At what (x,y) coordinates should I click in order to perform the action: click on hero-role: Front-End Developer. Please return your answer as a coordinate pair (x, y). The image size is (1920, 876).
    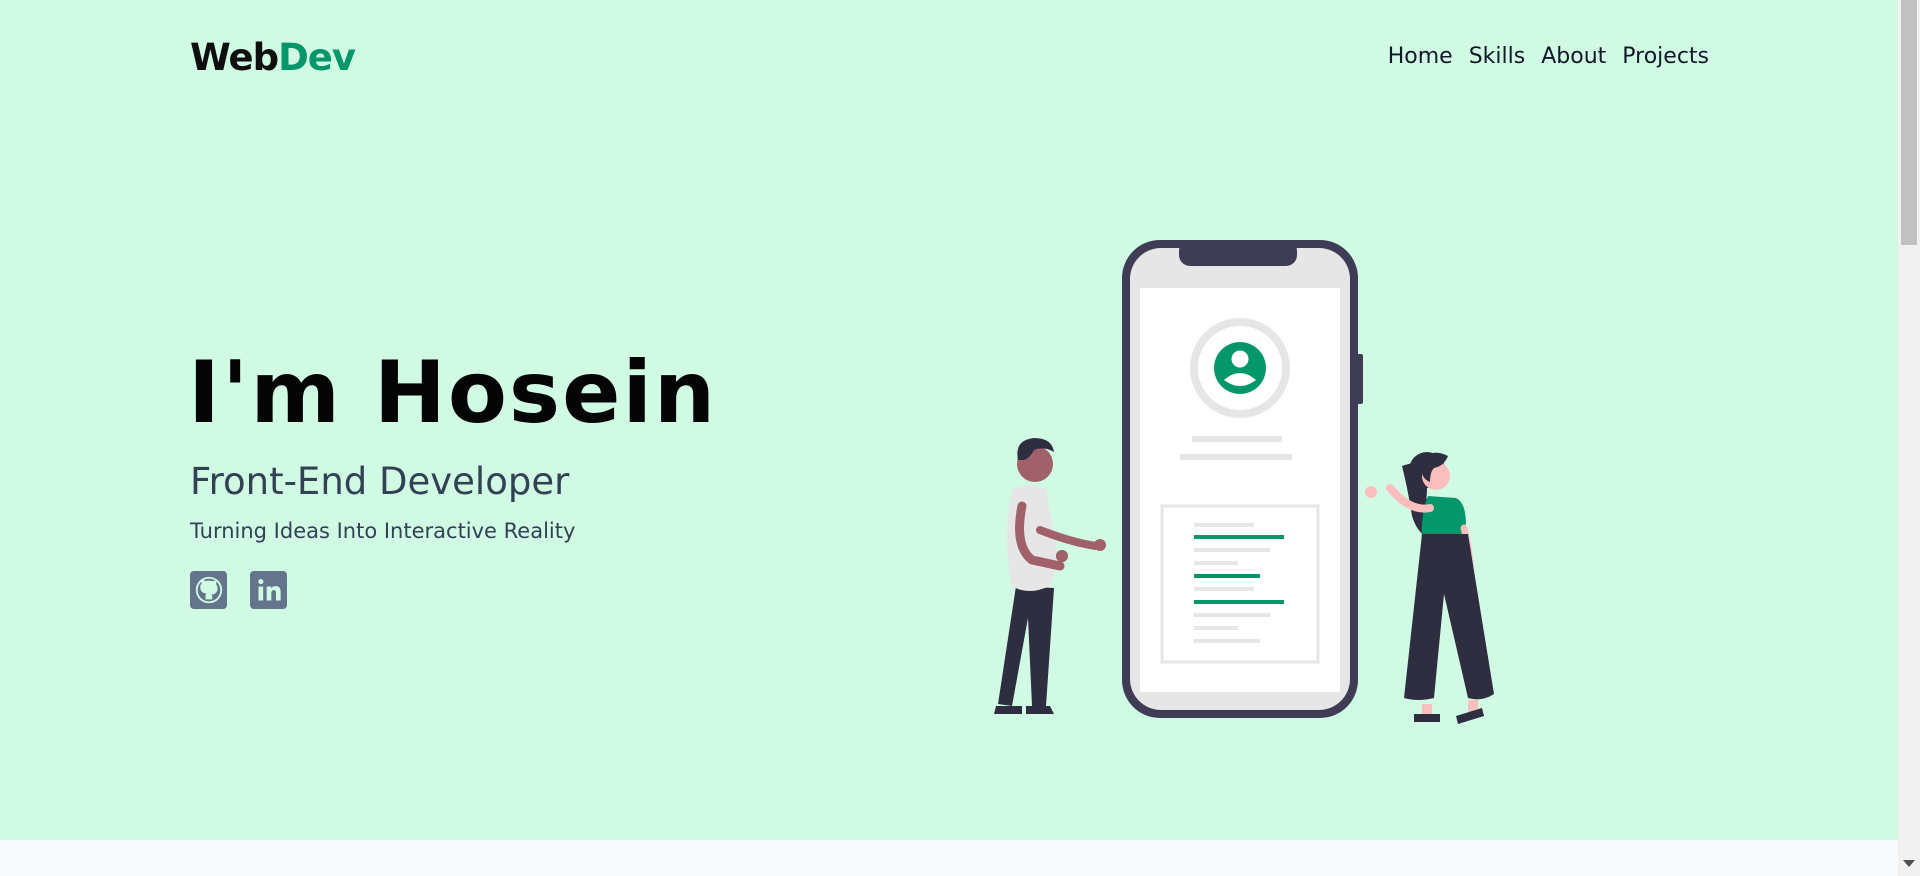
    Looking at the image, I should click on (380, 481).